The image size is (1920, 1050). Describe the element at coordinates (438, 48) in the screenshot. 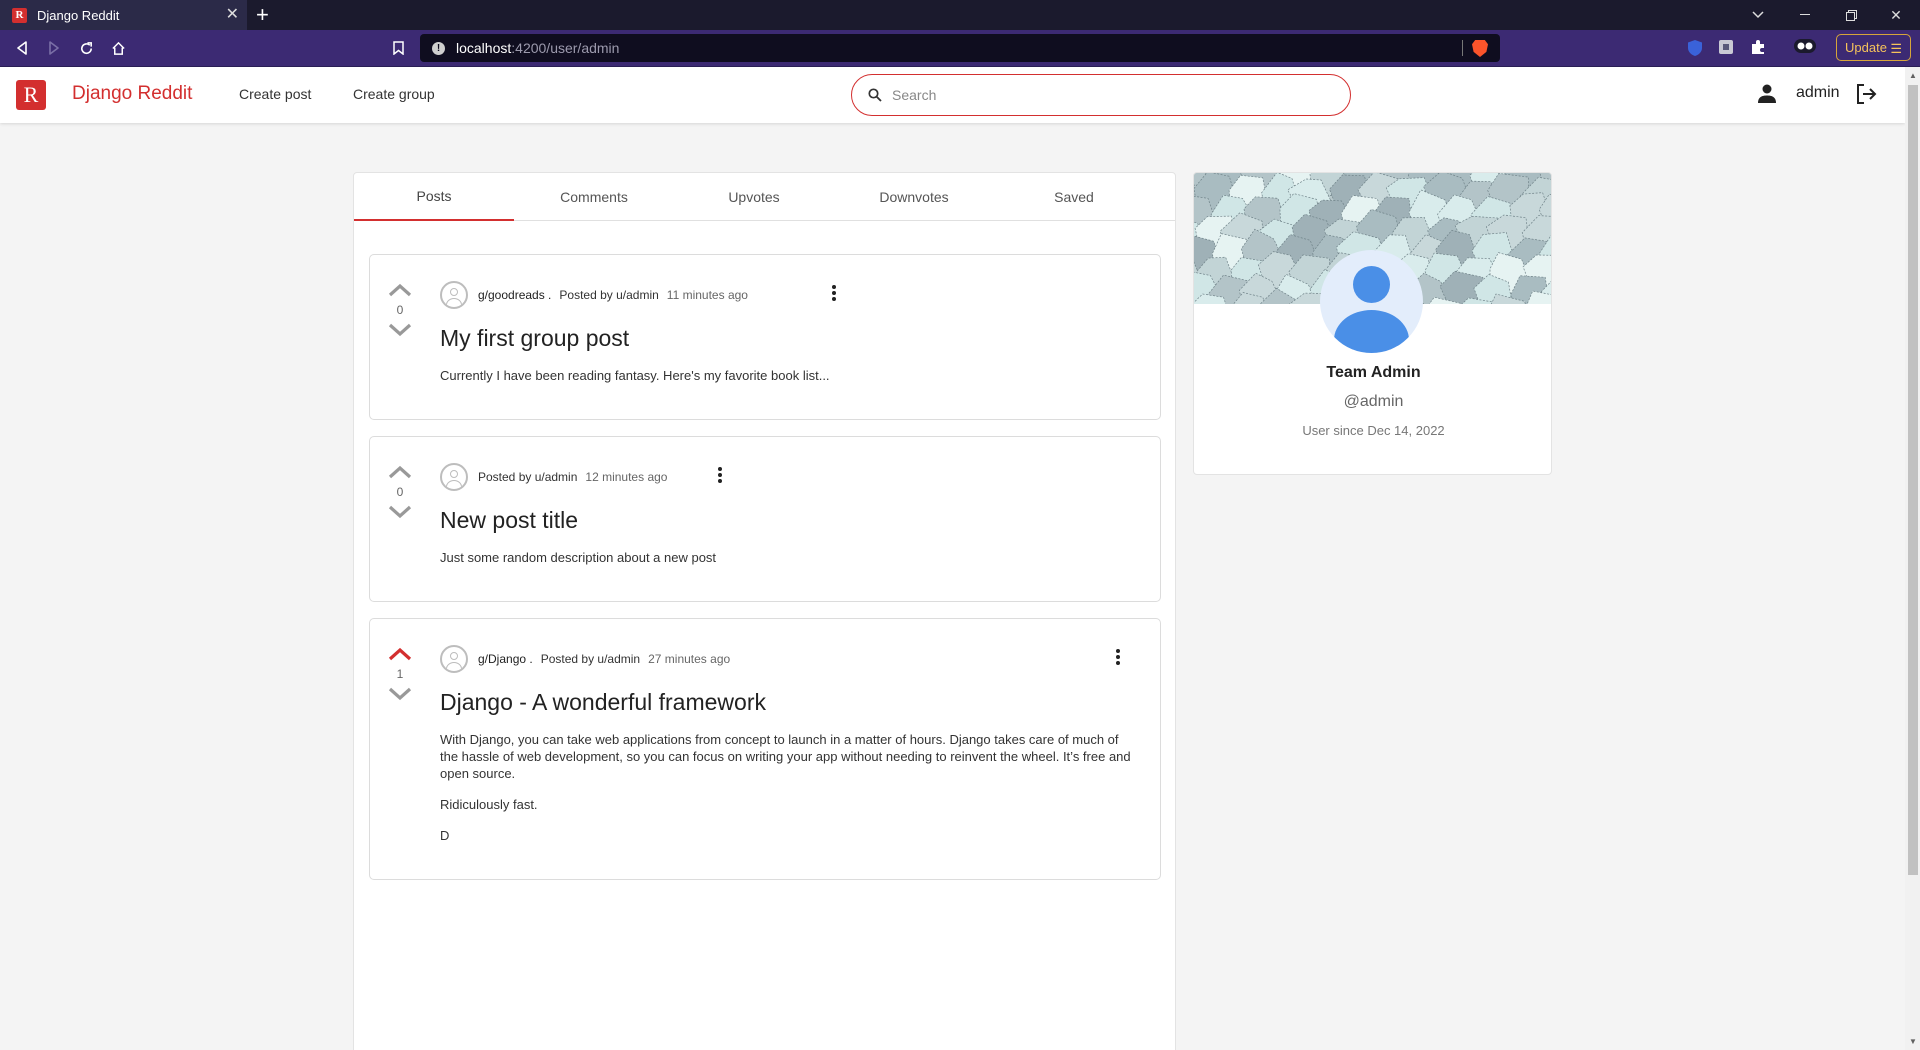

I see `site-info-icon: !` at that location.